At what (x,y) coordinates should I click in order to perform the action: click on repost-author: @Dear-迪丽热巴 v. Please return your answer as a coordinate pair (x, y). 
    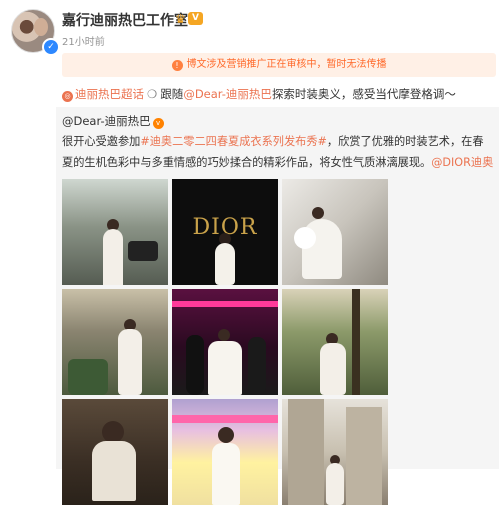
    Looking at the image, I should click on (113, 121).